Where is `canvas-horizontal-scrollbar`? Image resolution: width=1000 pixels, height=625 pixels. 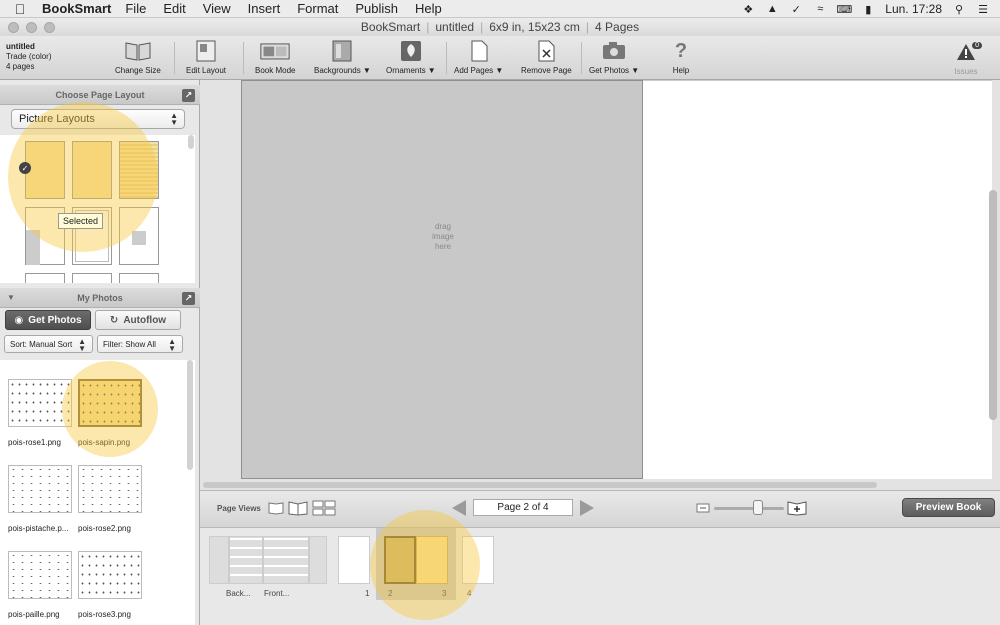
canvas-horizontal-scrollbar is located at coordinates (540, 485).